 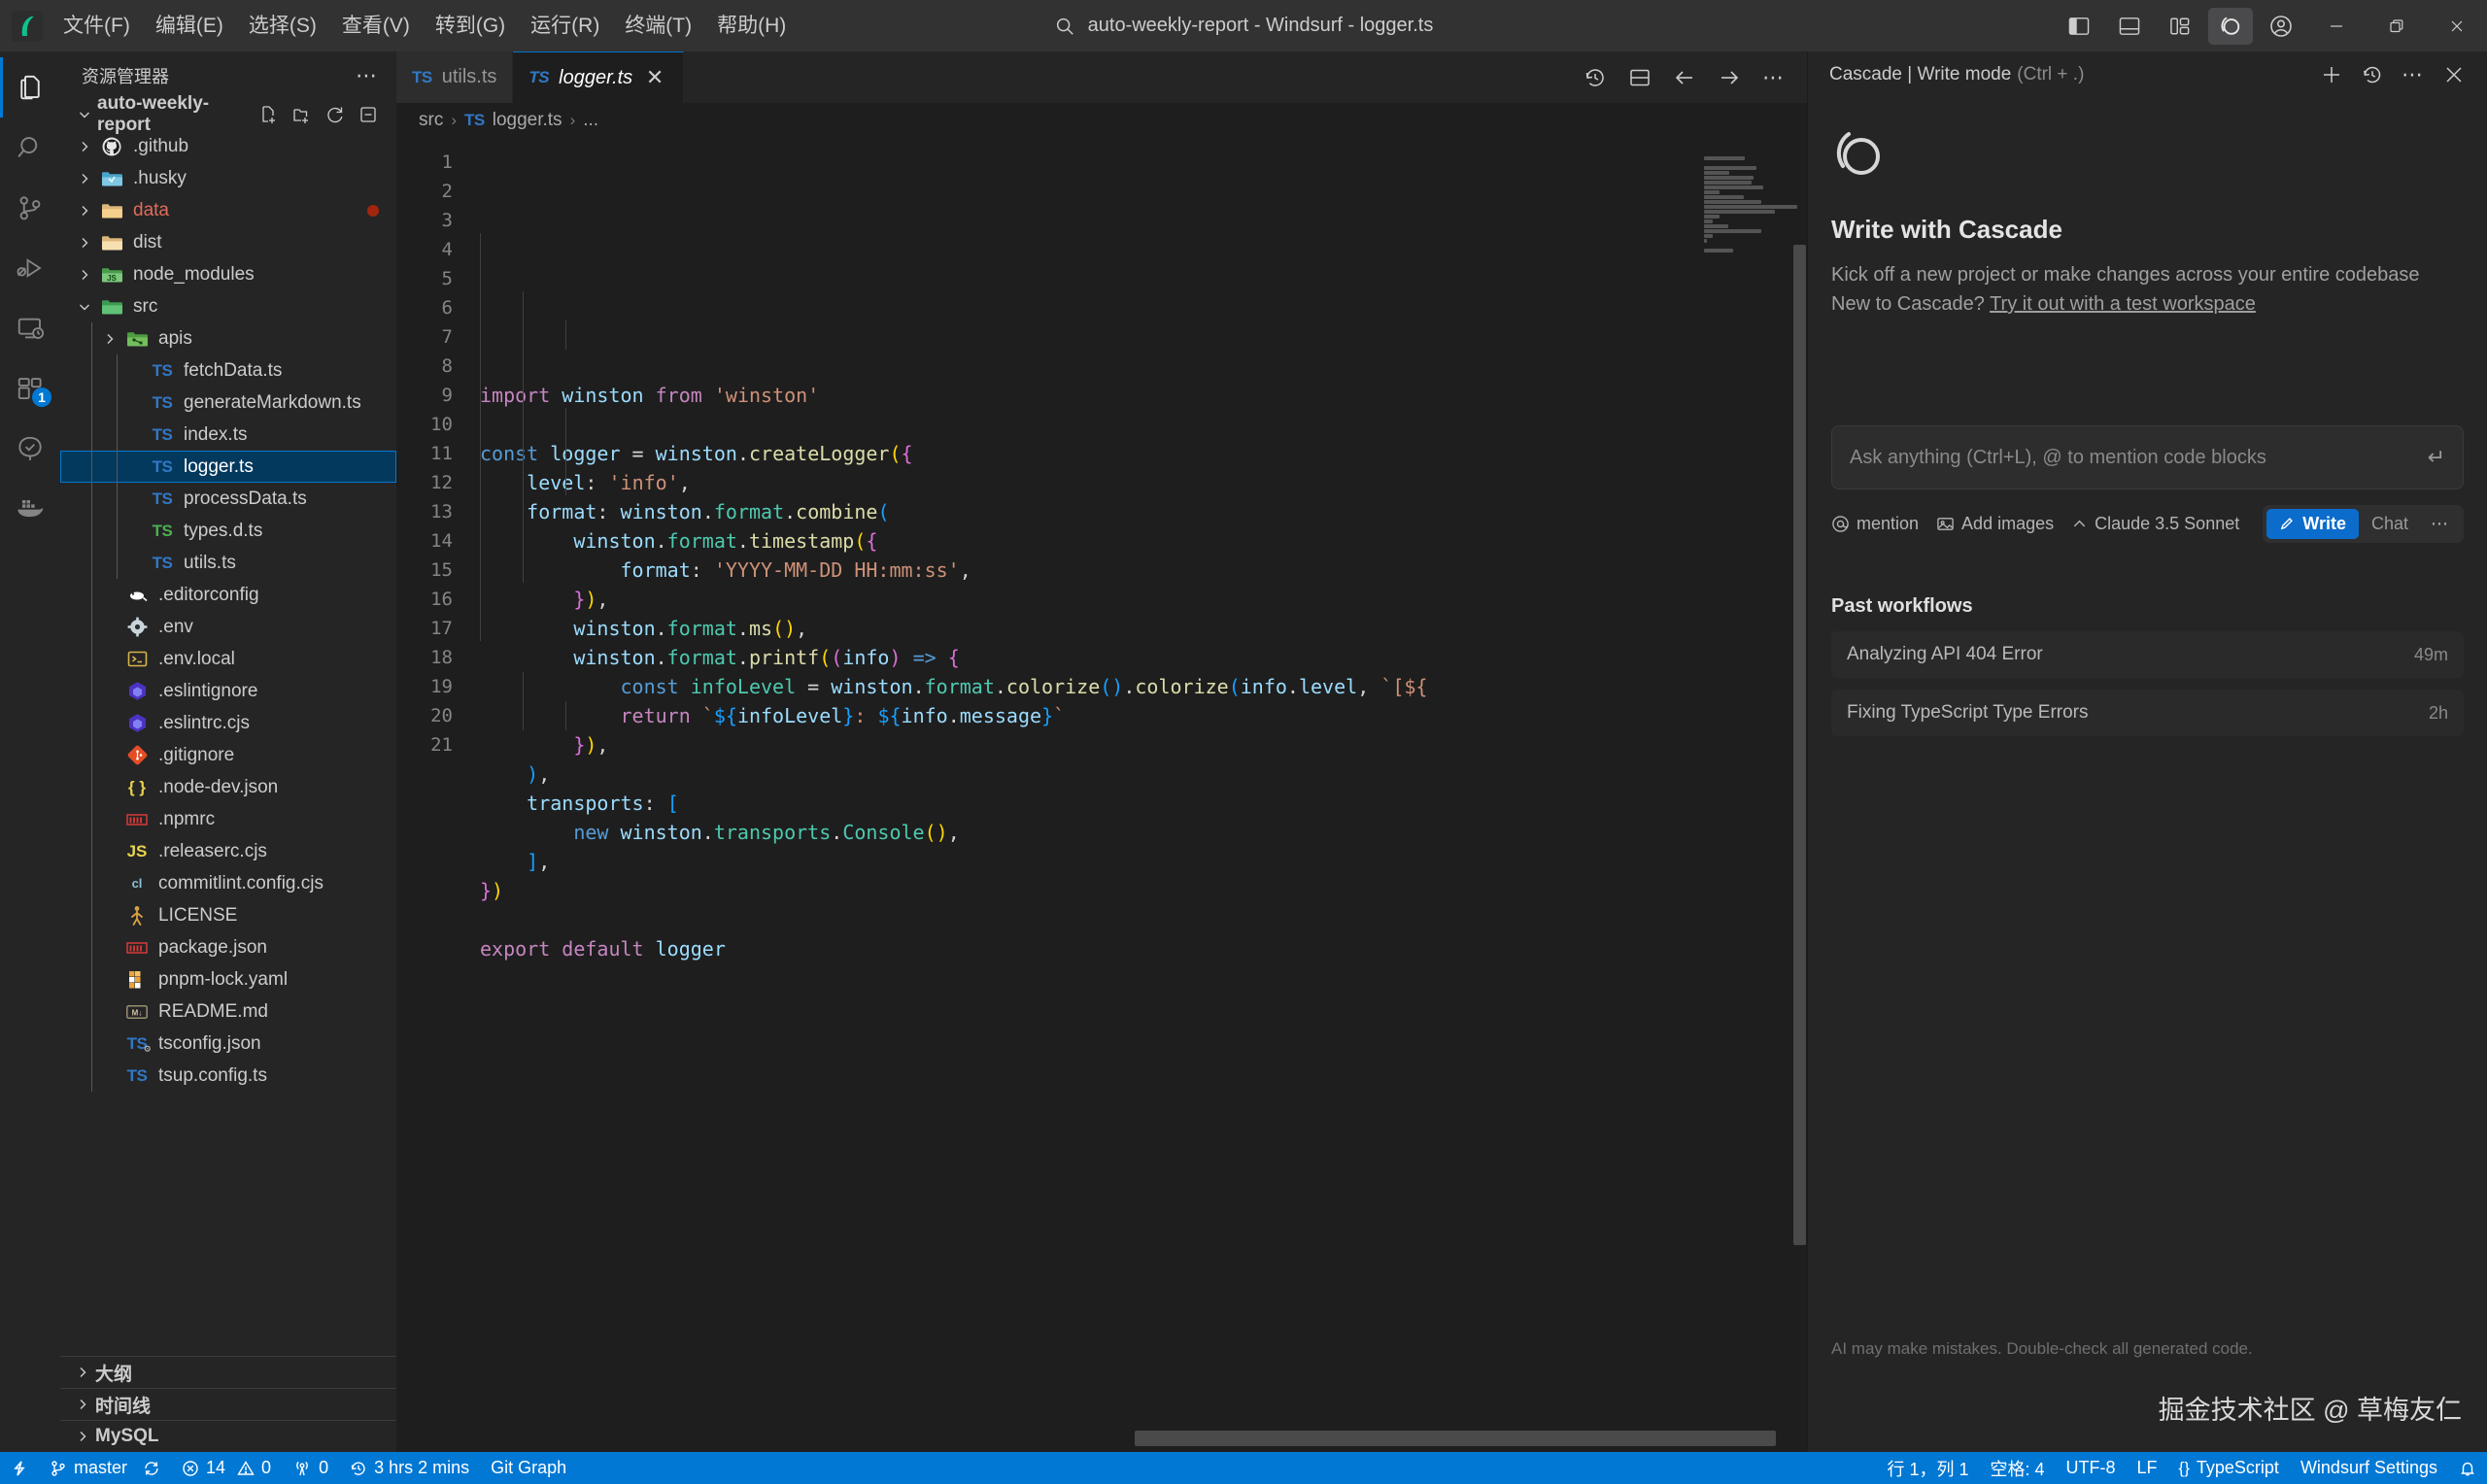 What do you see at coordinates (228, 306) in the screenshot?
I see `tree-folder-row: src` at bounding box center [228, 306].